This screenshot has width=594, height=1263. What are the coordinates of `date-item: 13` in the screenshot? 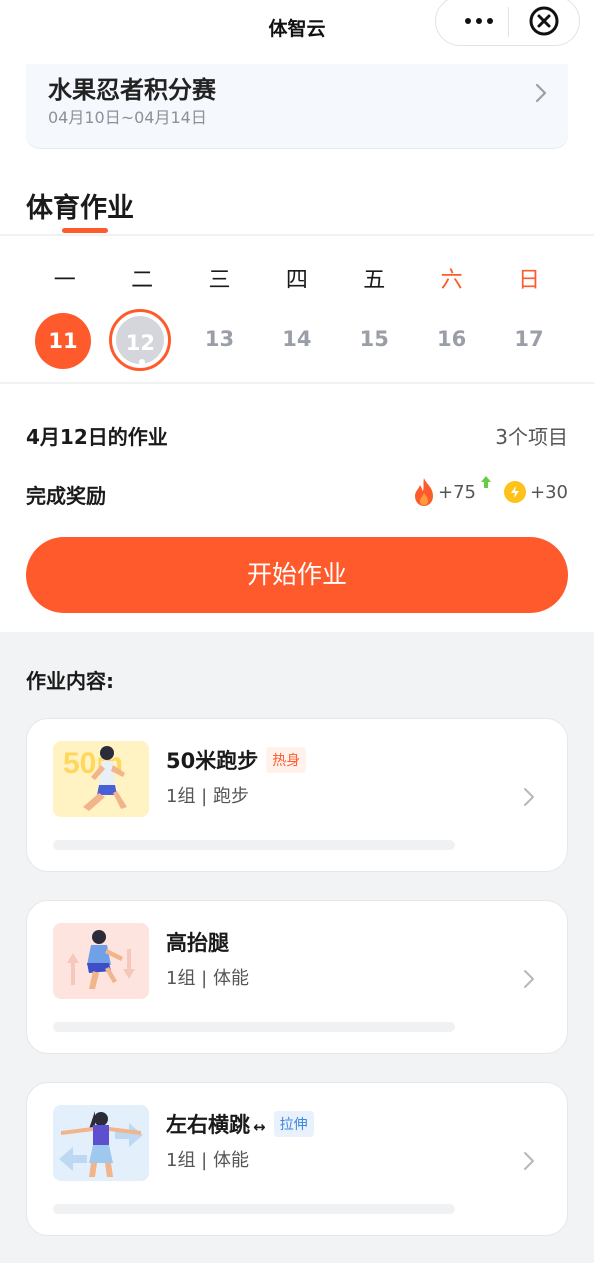 It's located at (219, 340).